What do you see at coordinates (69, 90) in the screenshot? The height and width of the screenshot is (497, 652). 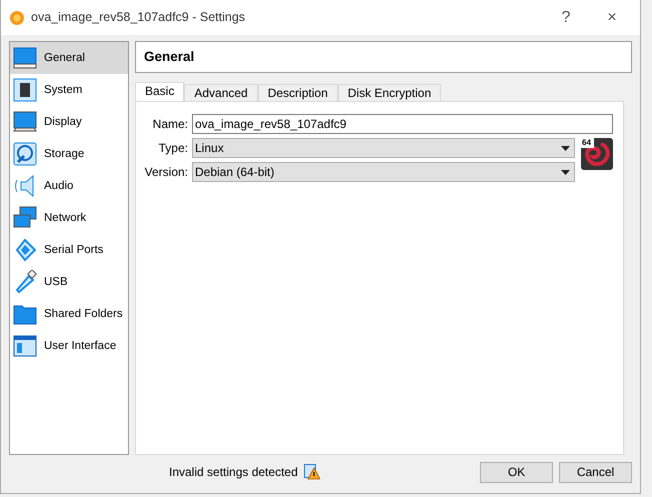 I see `sidebar-item: System` at bounding box center [69, 90].